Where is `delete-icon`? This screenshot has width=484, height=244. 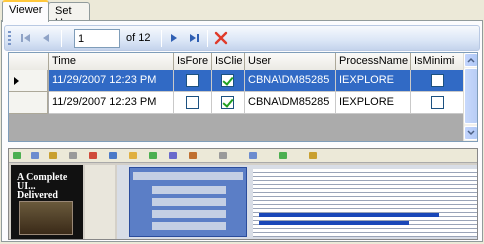
delete-icon is located at coordinates (221, 38).